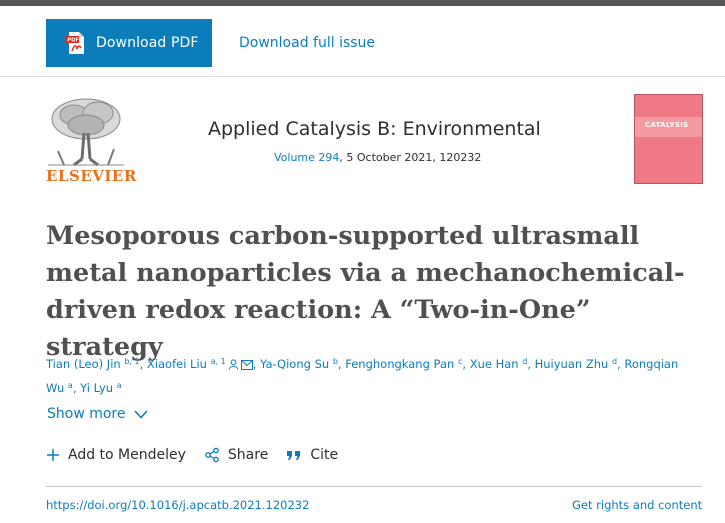  Describe the element at coordinates (91, 176) in the screenshot. I see `elsevier-wordmark: ELSEVIER` at that location.